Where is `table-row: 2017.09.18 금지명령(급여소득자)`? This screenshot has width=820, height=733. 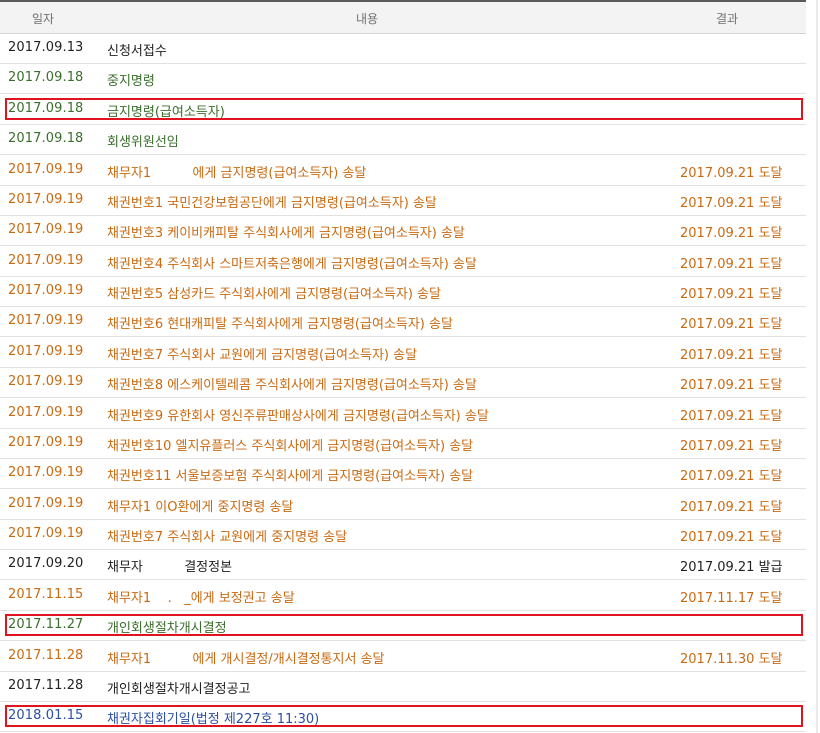 table-row: 2017.09.18 금지명령(급여소득자) is located at coordinates (403, 109).